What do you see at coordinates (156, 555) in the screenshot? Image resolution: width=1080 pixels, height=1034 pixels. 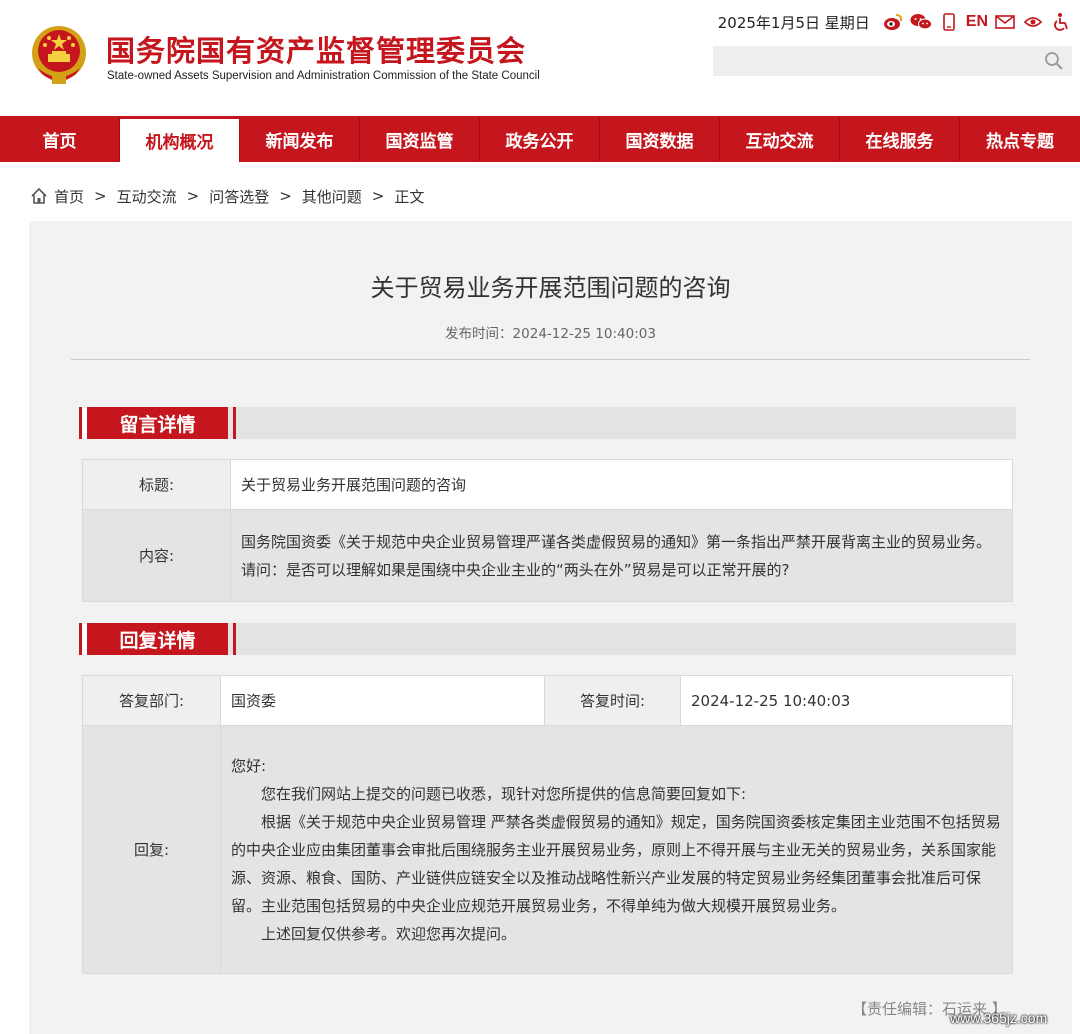 I see `content-label: 内容:` at bounding box center [156, 555].